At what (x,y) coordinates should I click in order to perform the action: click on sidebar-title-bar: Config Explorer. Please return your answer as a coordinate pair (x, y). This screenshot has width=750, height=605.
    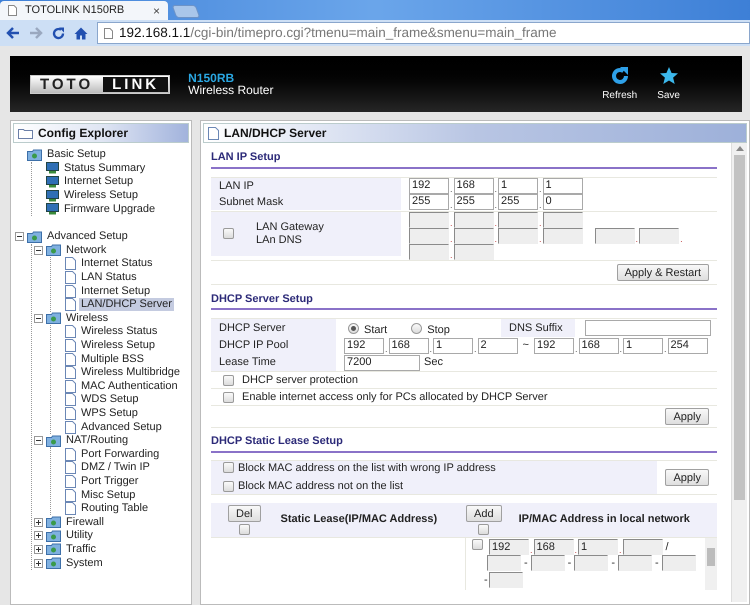
    Looking at the image, I should click on (101, 133).